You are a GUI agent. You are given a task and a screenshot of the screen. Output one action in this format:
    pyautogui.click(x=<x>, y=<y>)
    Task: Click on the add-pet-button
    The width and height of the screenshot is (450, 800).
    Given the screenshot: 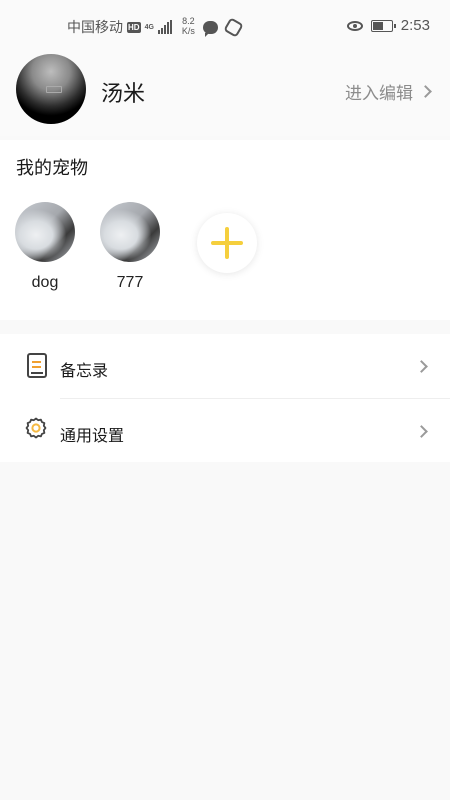 What is the action you would take?
    pyautogui.click(x=227, y=243)
    